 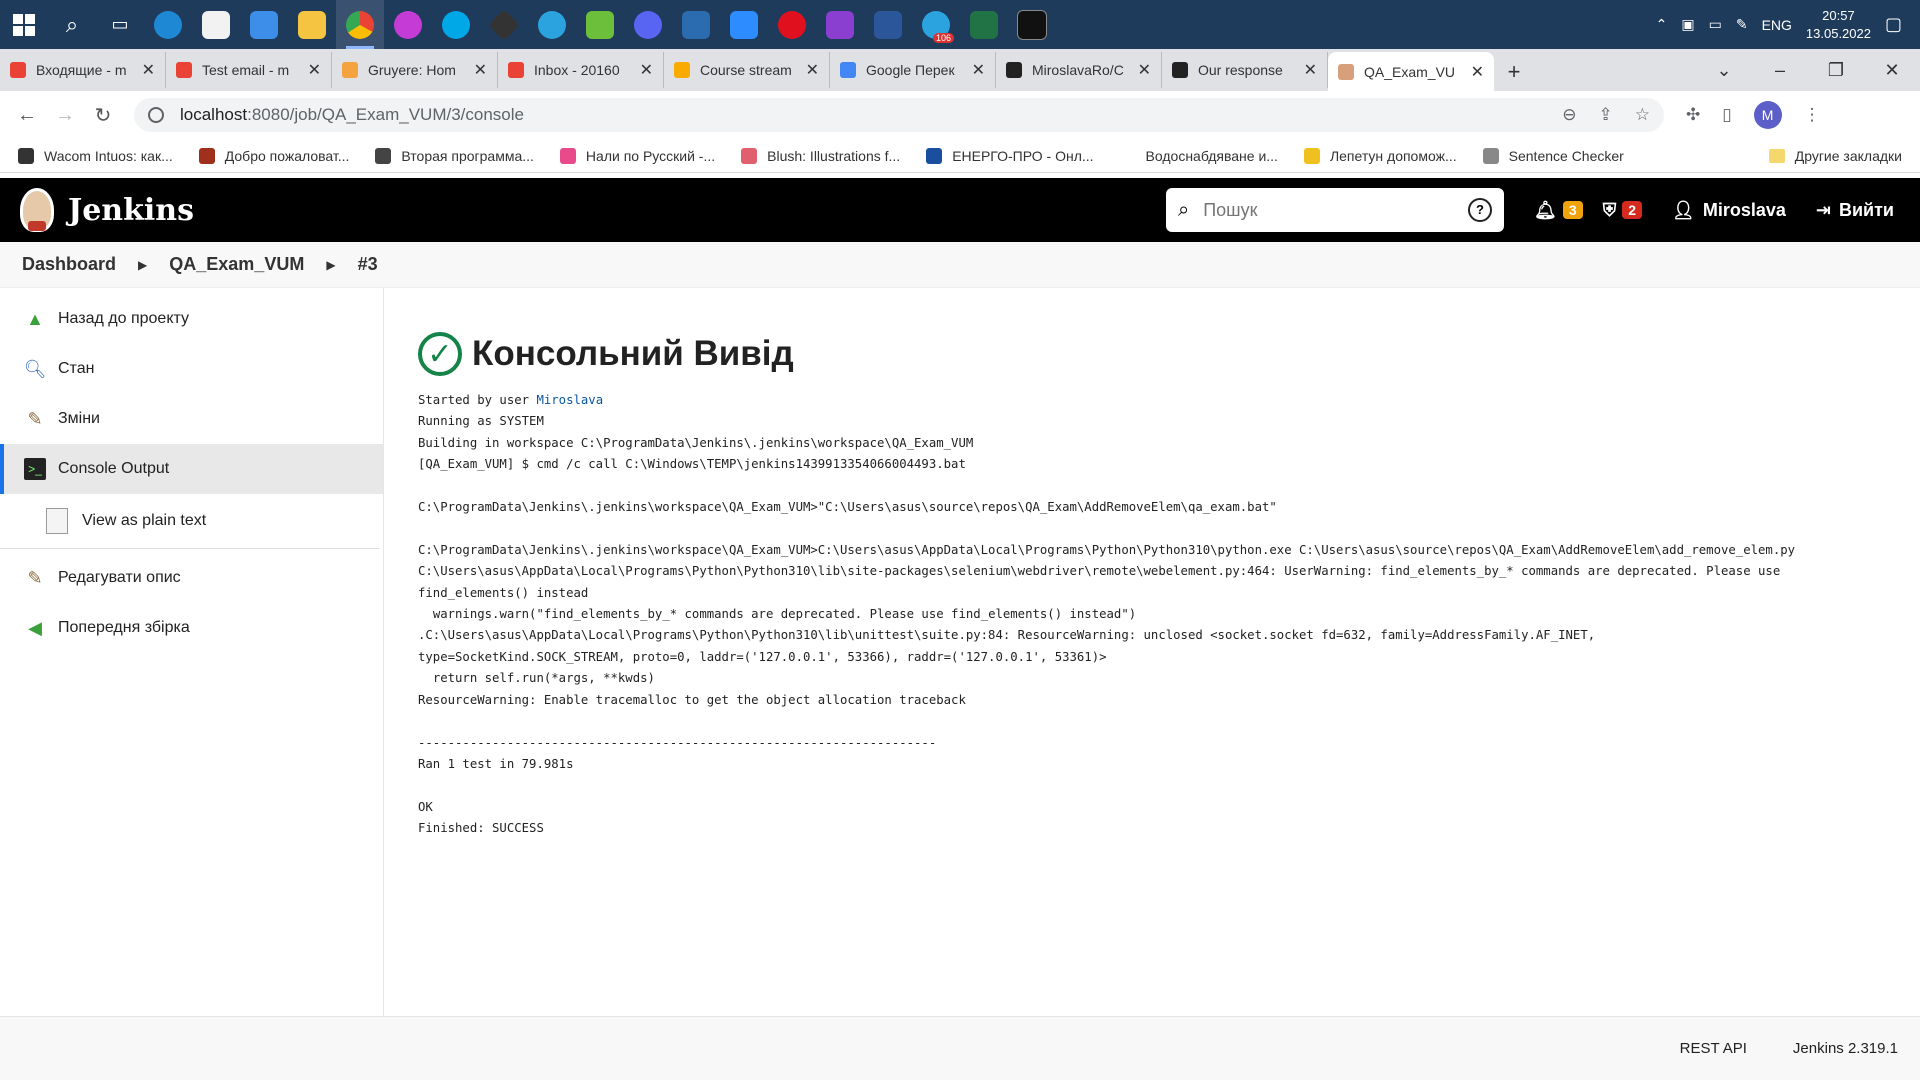 What do you see at coordinates (888, 24) in the screenshot?
I see `word-icon` at bounding box center [888, 24].